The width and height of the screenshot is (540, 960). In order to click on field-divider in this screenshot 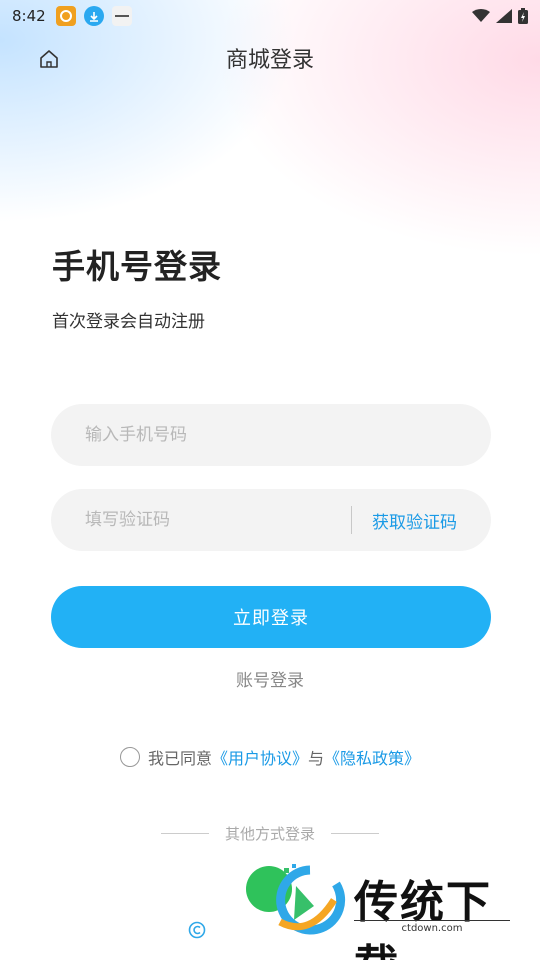, I will do `click(351, 520)`.